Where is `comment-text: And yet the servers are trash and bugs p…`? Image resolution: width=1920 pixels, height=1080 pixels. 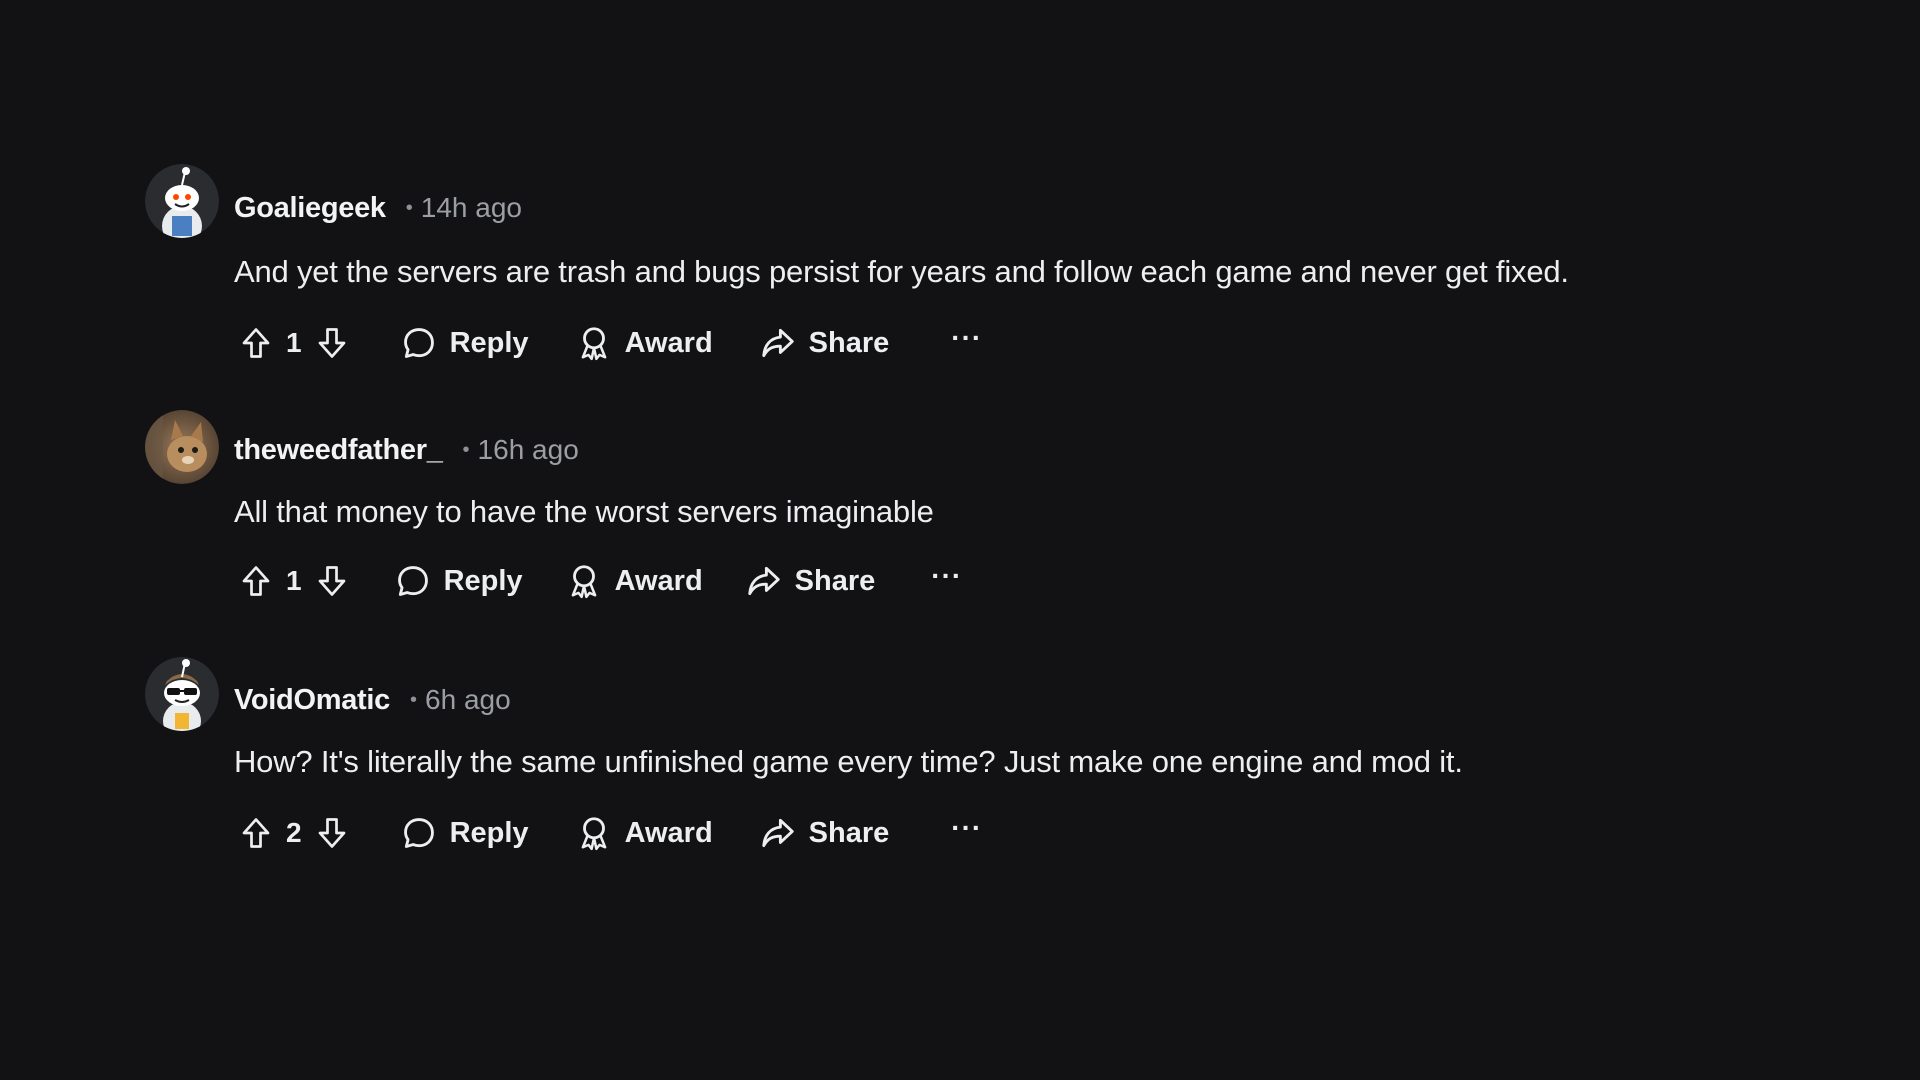 comment-text: And yet the servers are trash and bugs p… is located at coordinates (901, 271).